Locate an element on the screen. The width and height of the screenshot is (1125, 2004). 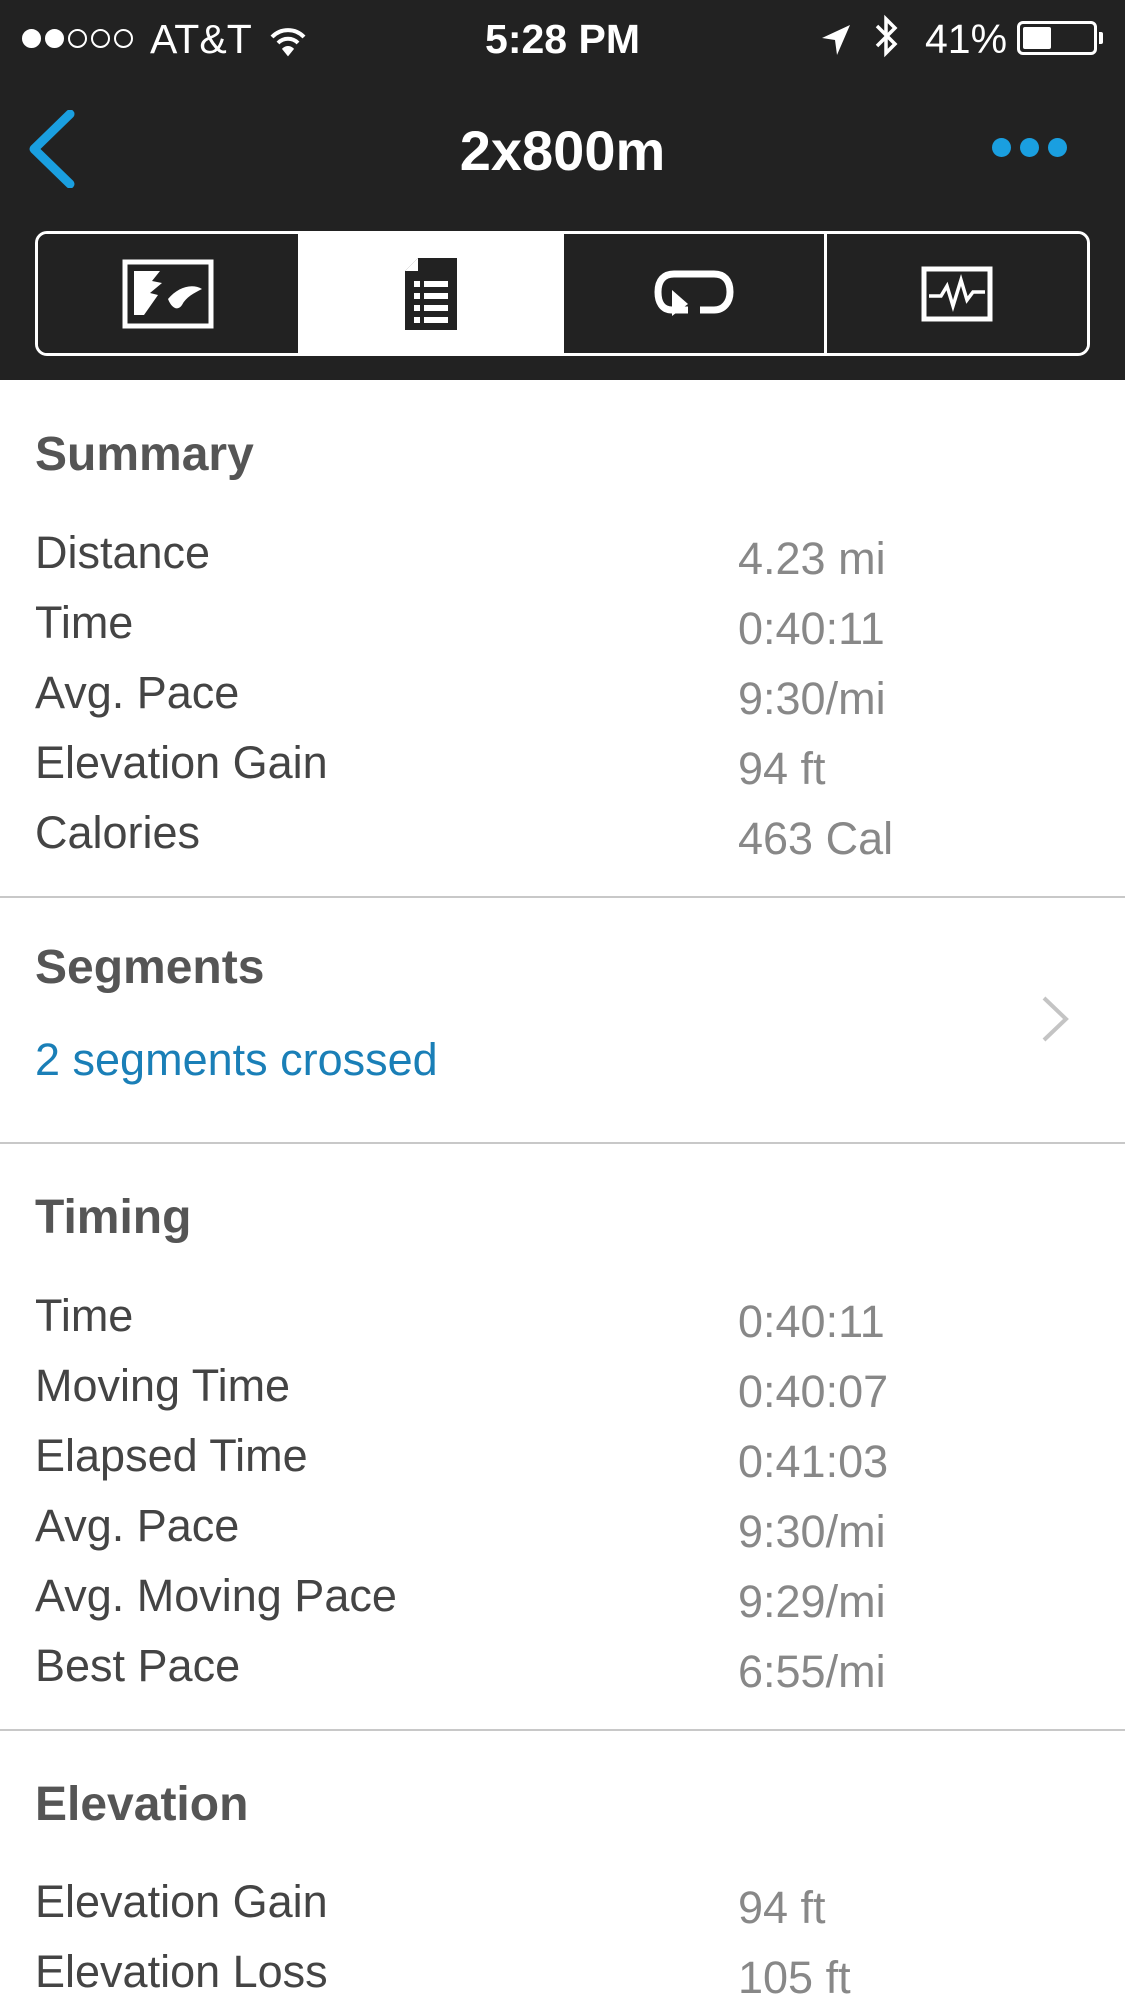
chevron-right-icon is located at coordinates (1055, 1021).